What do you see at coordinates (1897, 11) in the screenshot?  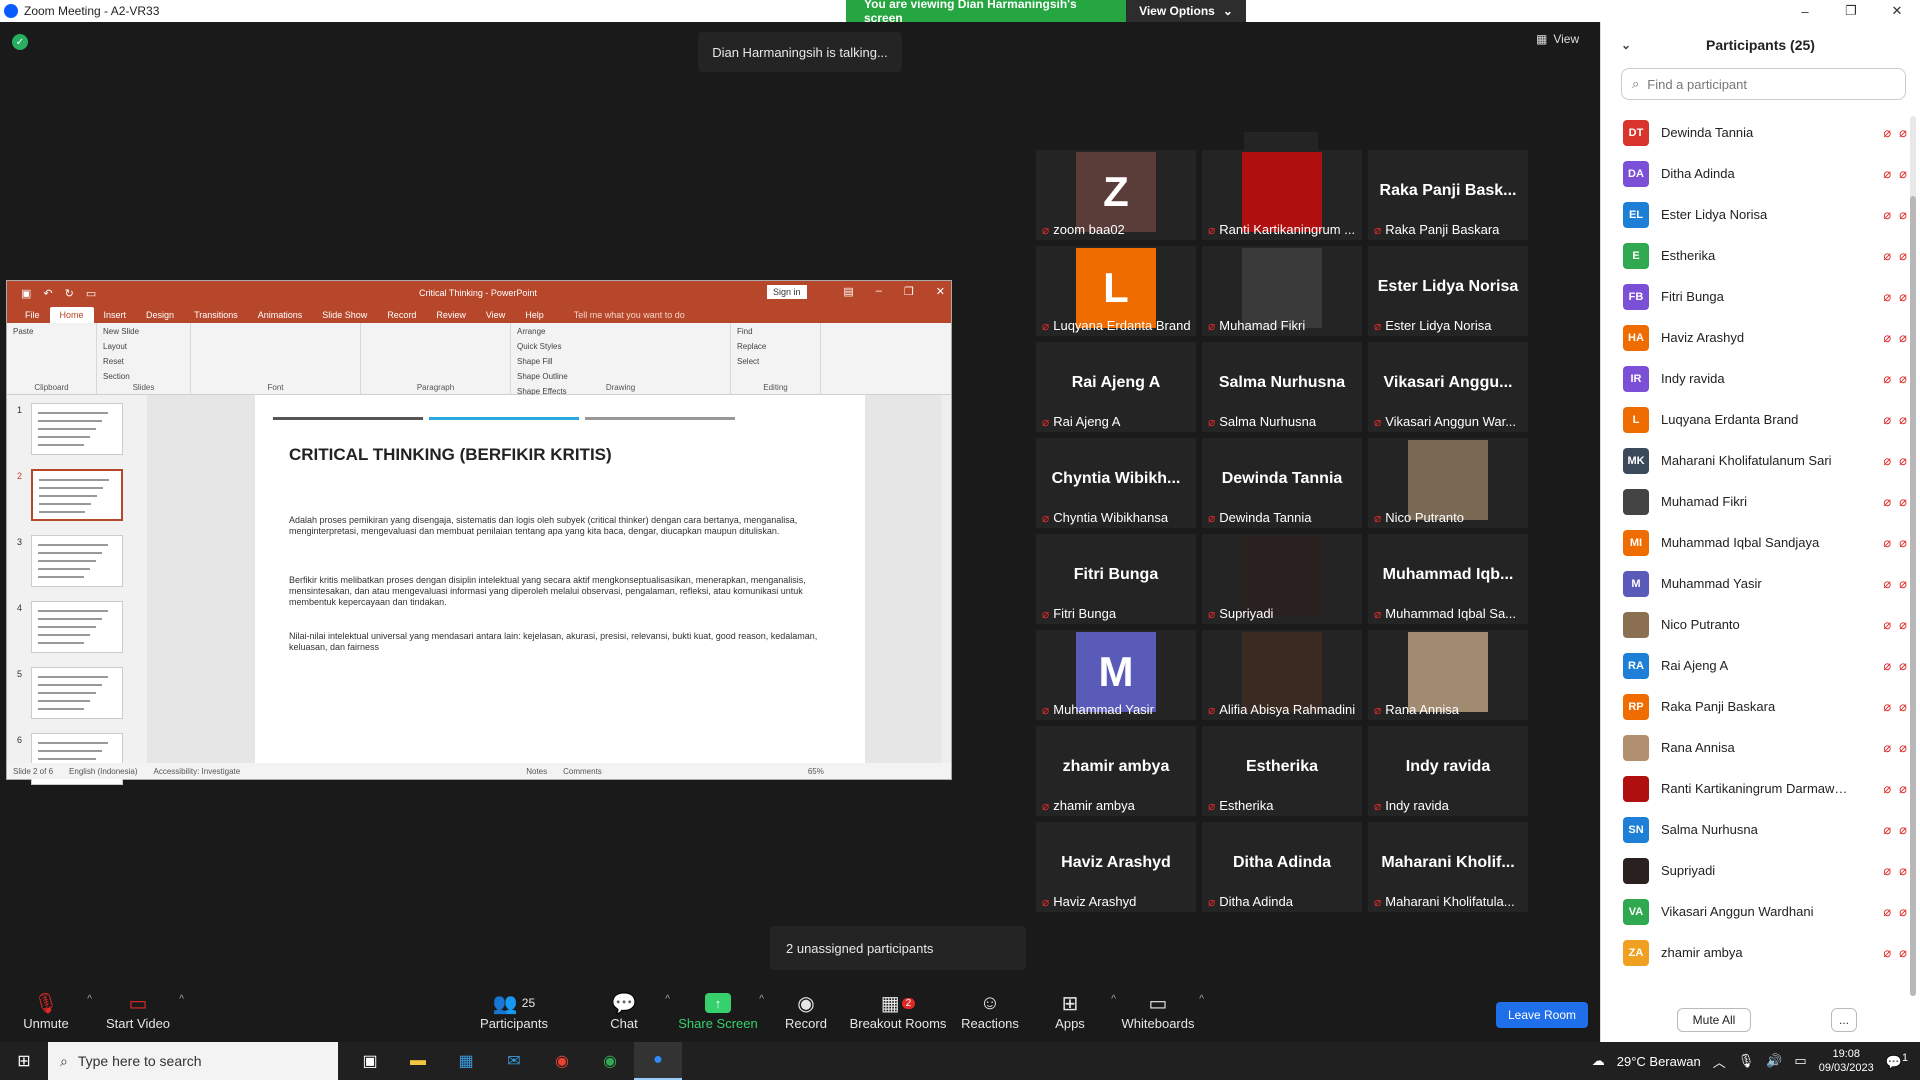 I see `close-button: ✕` at bounding box center [1897, 11].